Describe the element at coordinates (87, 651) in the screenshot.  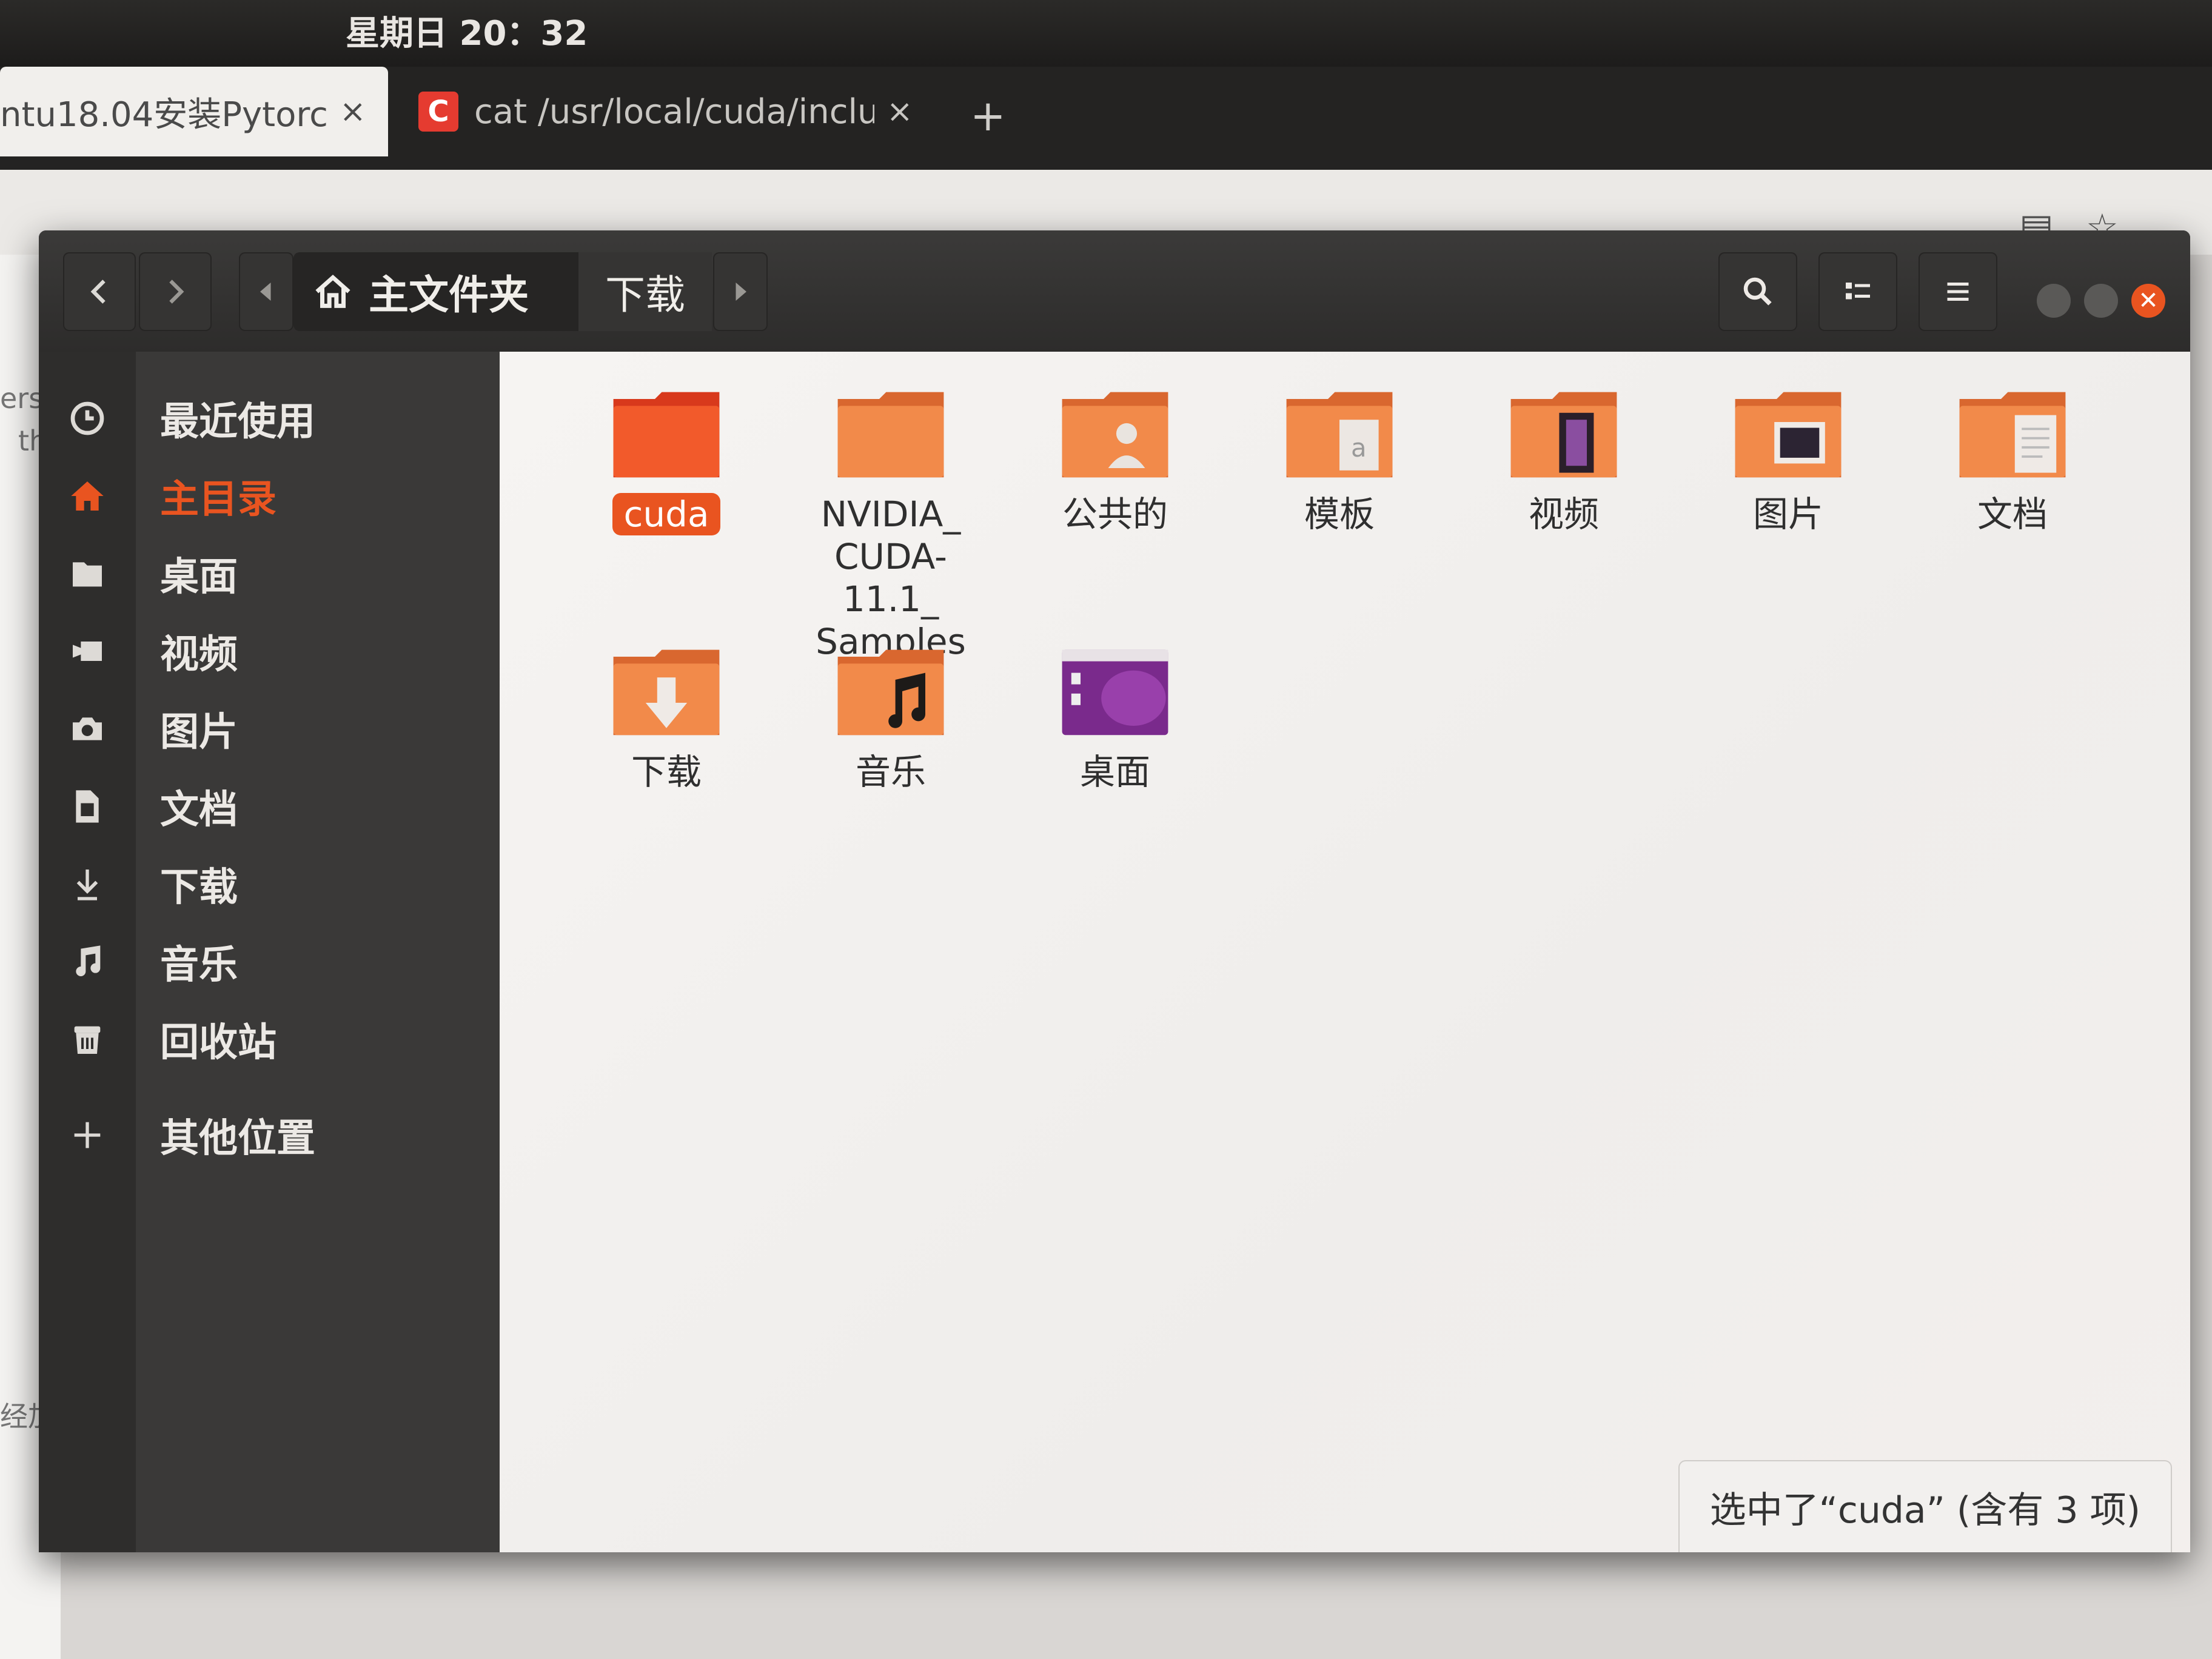
I see `video-icon` at that location.